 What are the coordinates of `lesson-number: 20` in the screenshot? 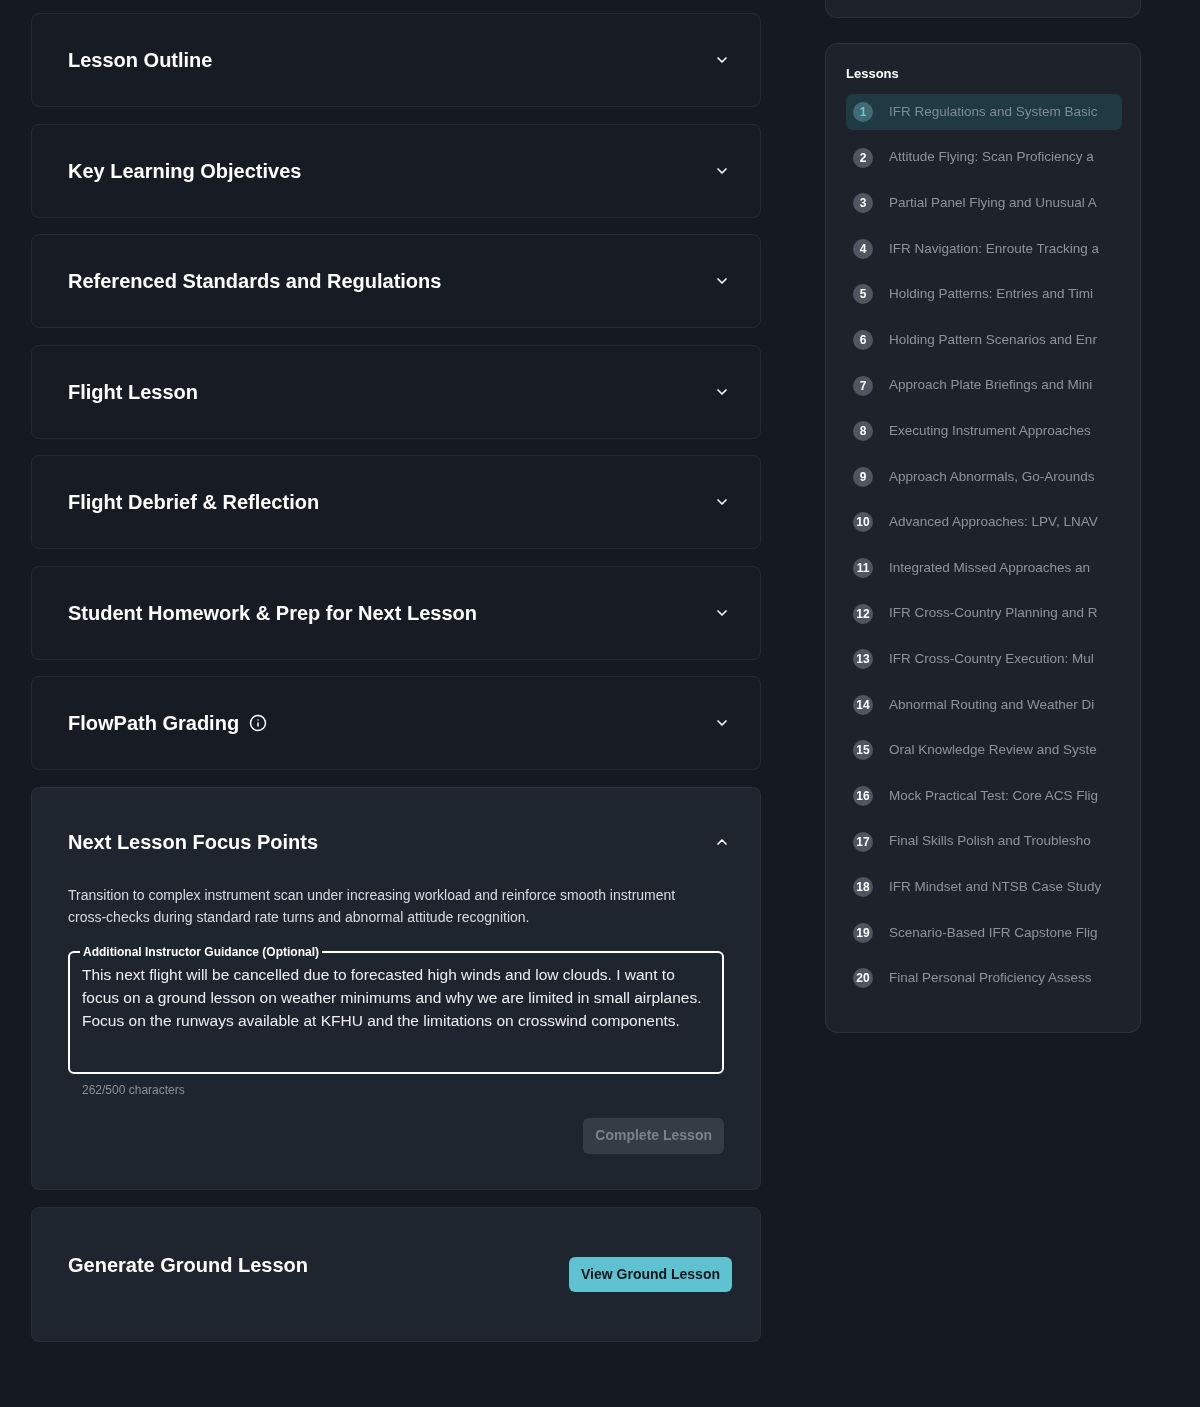 It's located at (863, 978).